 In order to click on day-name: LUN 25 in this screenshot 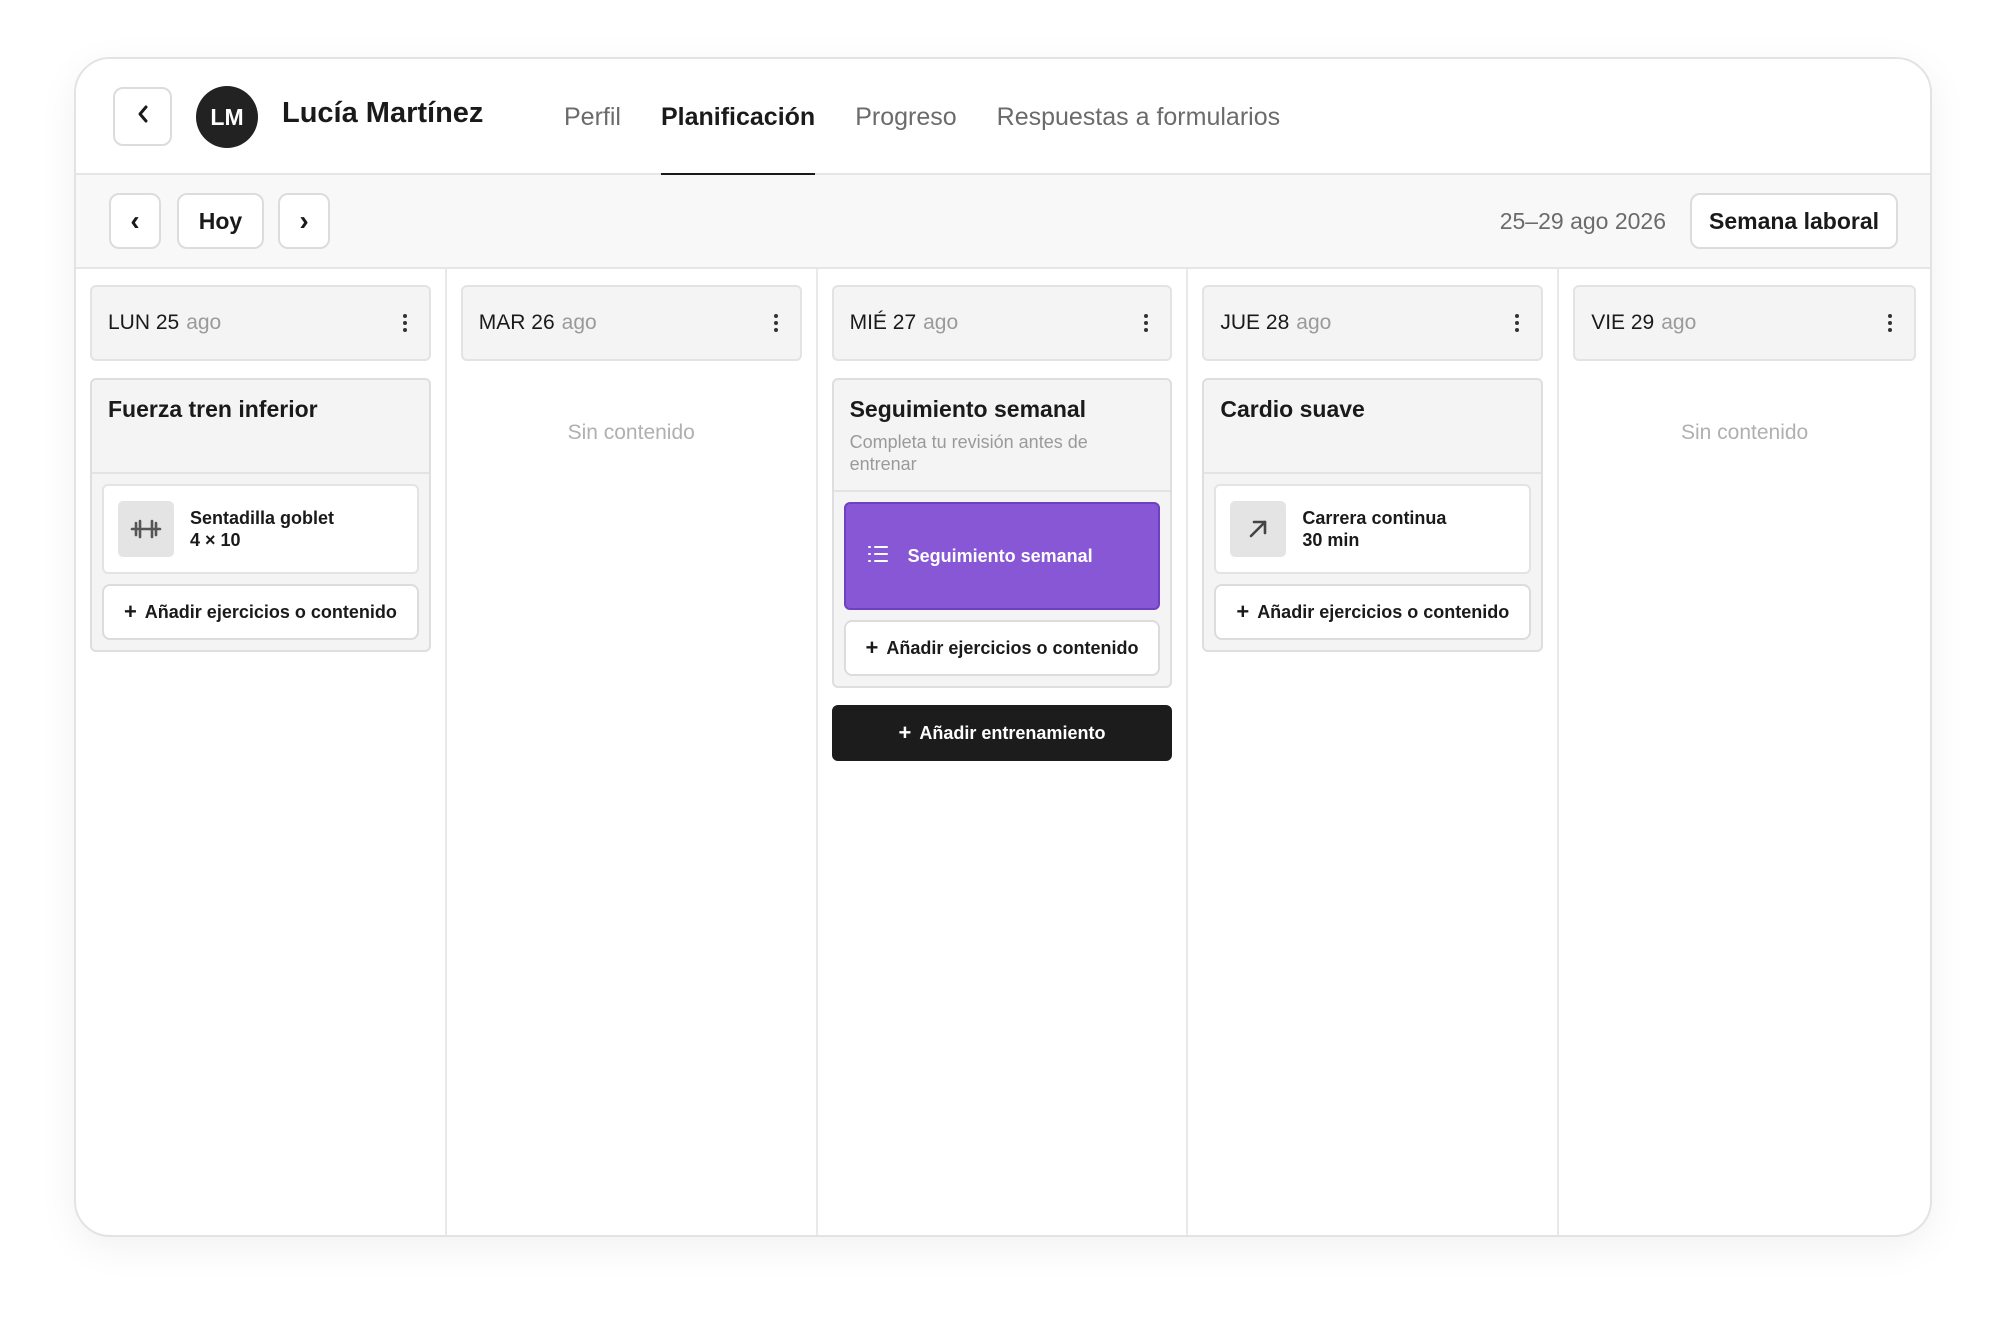, I will do `click(144, 322)`.